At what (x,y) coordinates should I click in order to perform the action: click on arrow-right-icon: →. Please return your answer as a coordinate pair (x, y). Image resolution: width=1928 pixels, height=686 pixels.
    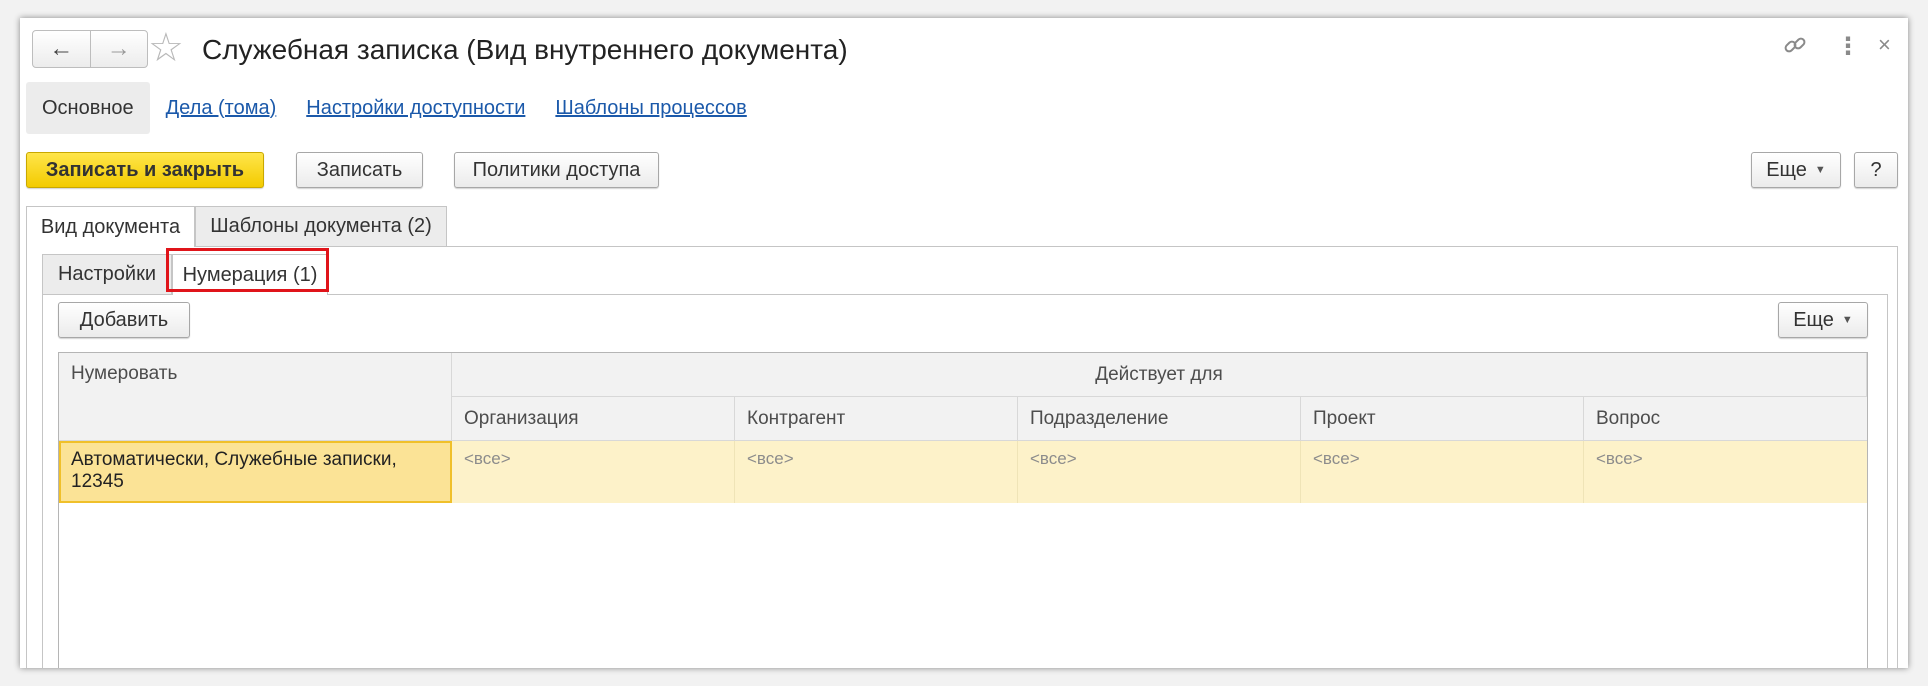
    Looking at the image, I should click on (118, 48).